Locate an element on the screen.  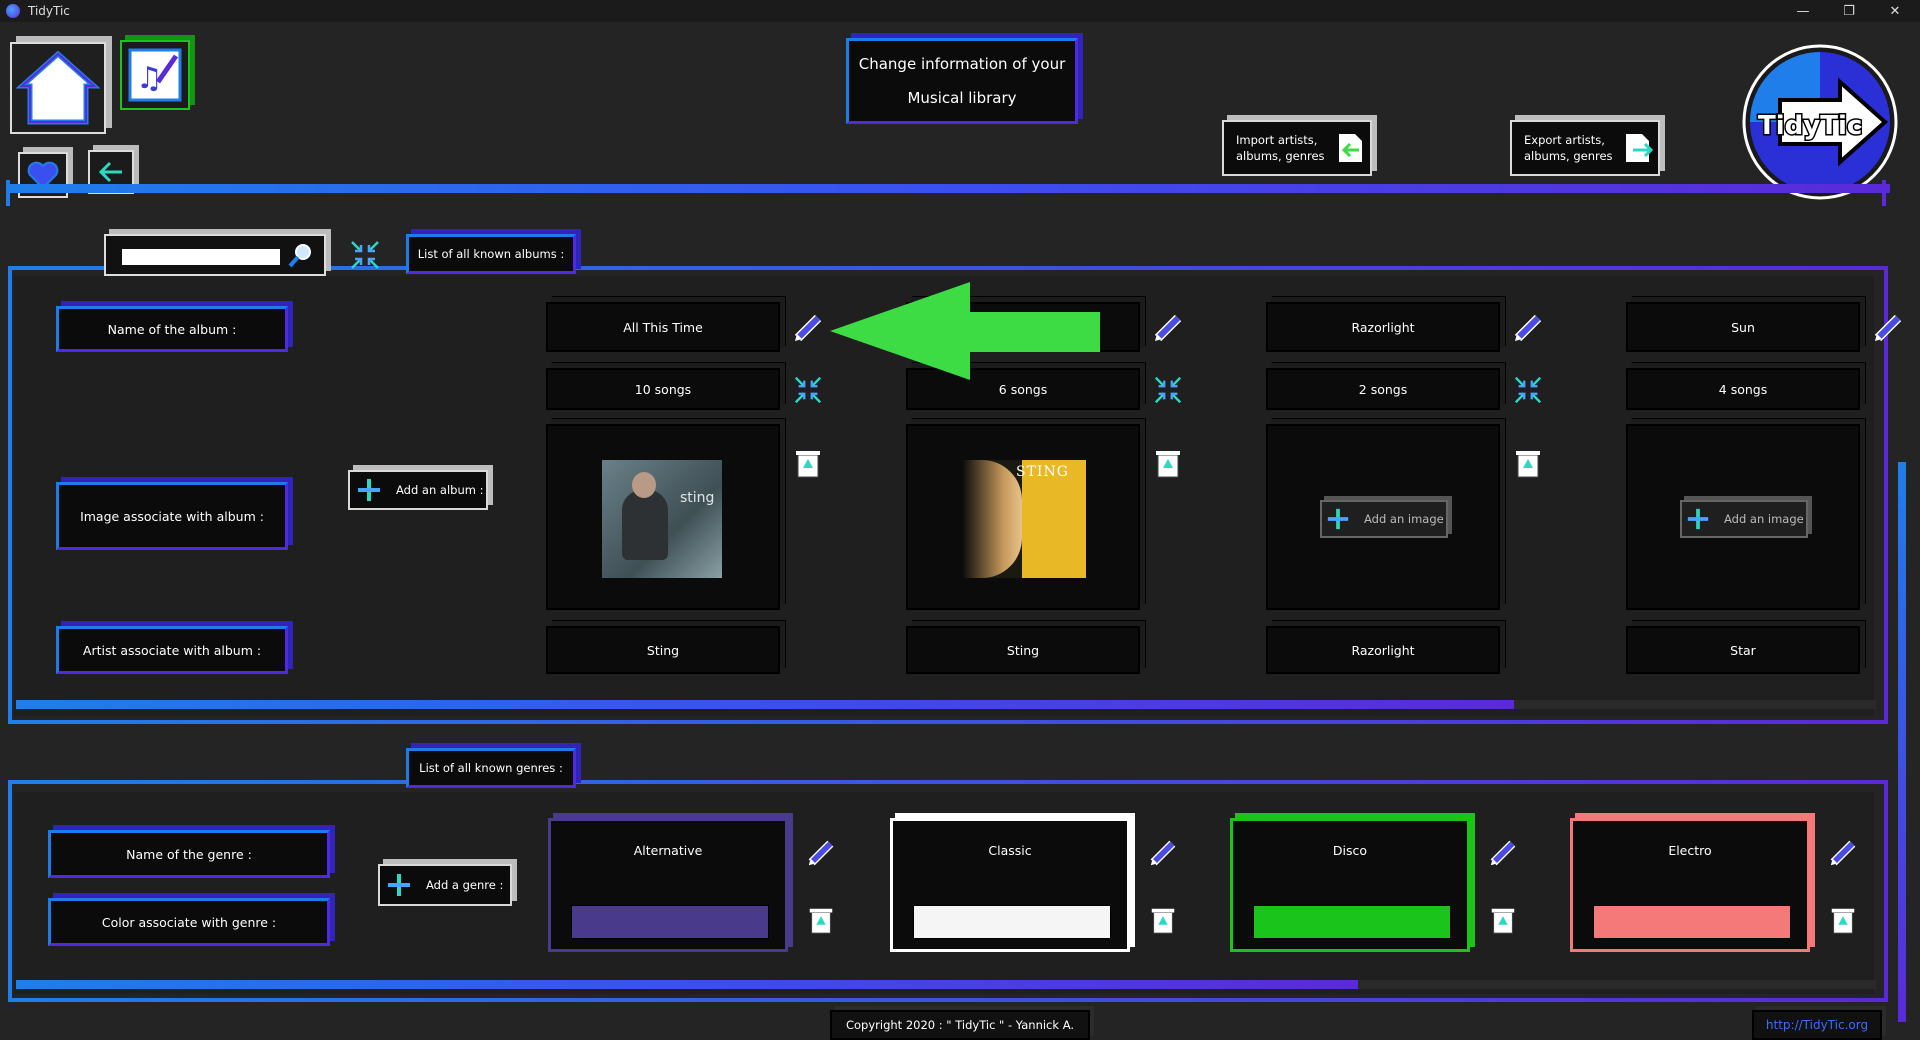
genre-name-row-label: Name of the genre : is located at coordinates (189, 854).